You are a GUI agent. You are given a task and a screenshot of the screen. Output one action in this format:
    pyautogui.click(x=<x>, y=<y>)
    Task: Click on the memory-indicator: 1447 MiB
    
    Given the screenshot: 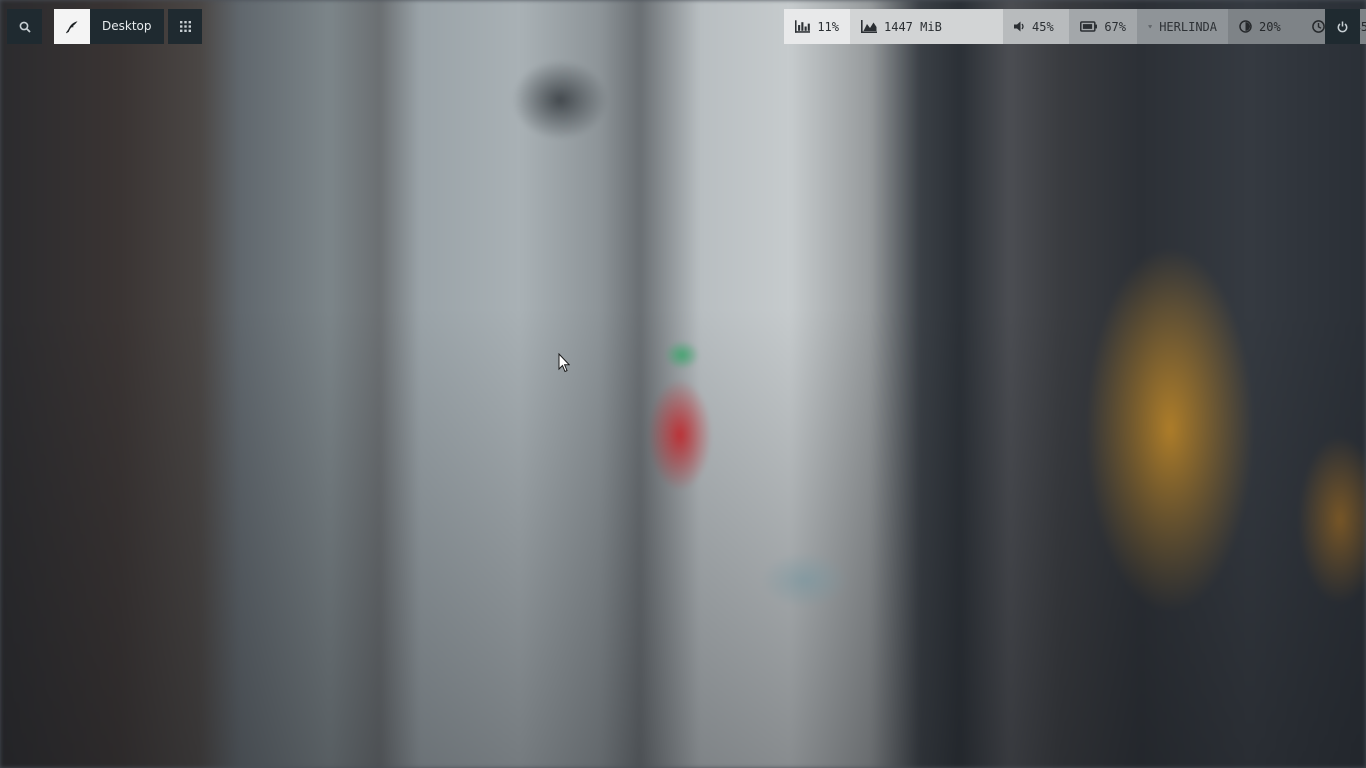 What is the action you would take?
    pyautogui.click(x=926, y=26)
    